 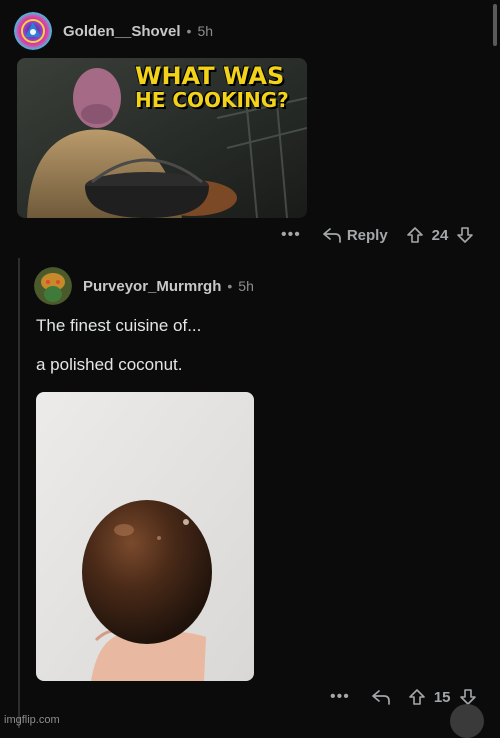 I want to click on comment-body-line: a polished coconut., so click(x=109, y=364).